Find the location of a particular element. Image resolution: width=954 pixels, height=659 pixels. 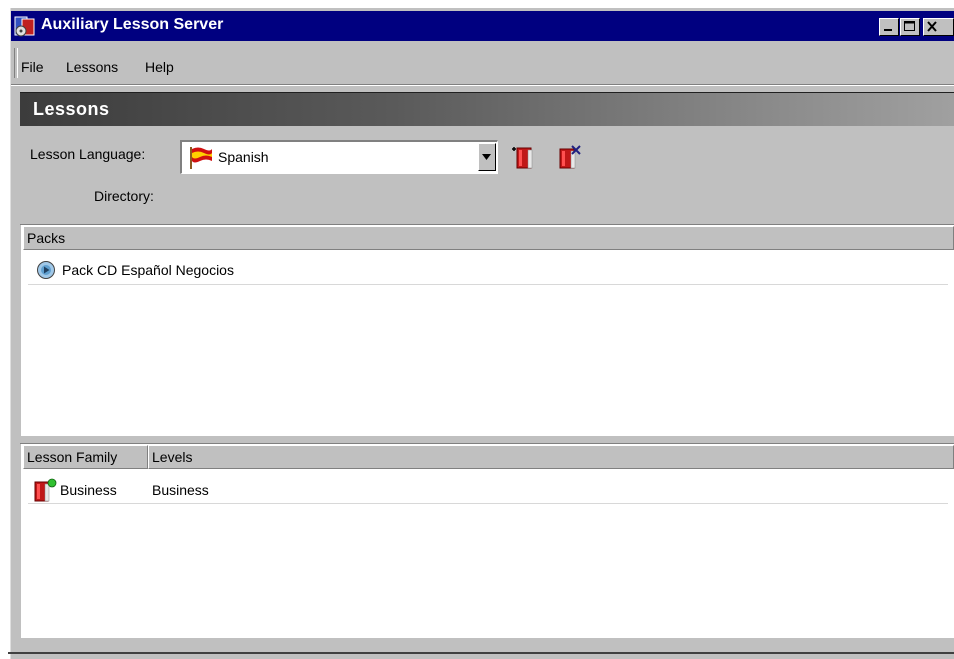

levels-cell: Business is located at coordinates (180, 490).